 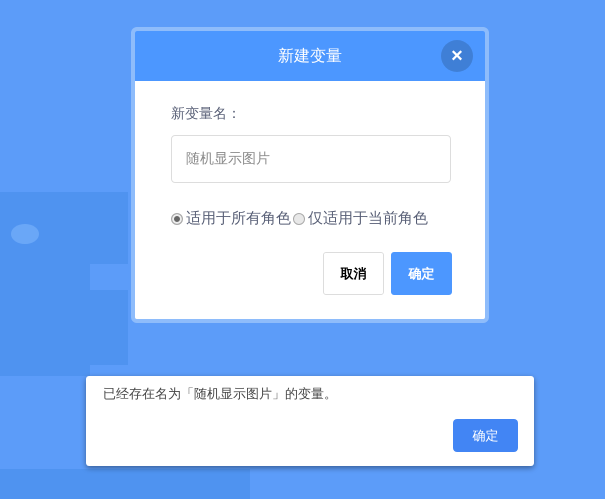 What do you see at coordinates (206, 114) in the screenshot?
I see `field-label: 新变量名：` at bounding box center [206, 114].